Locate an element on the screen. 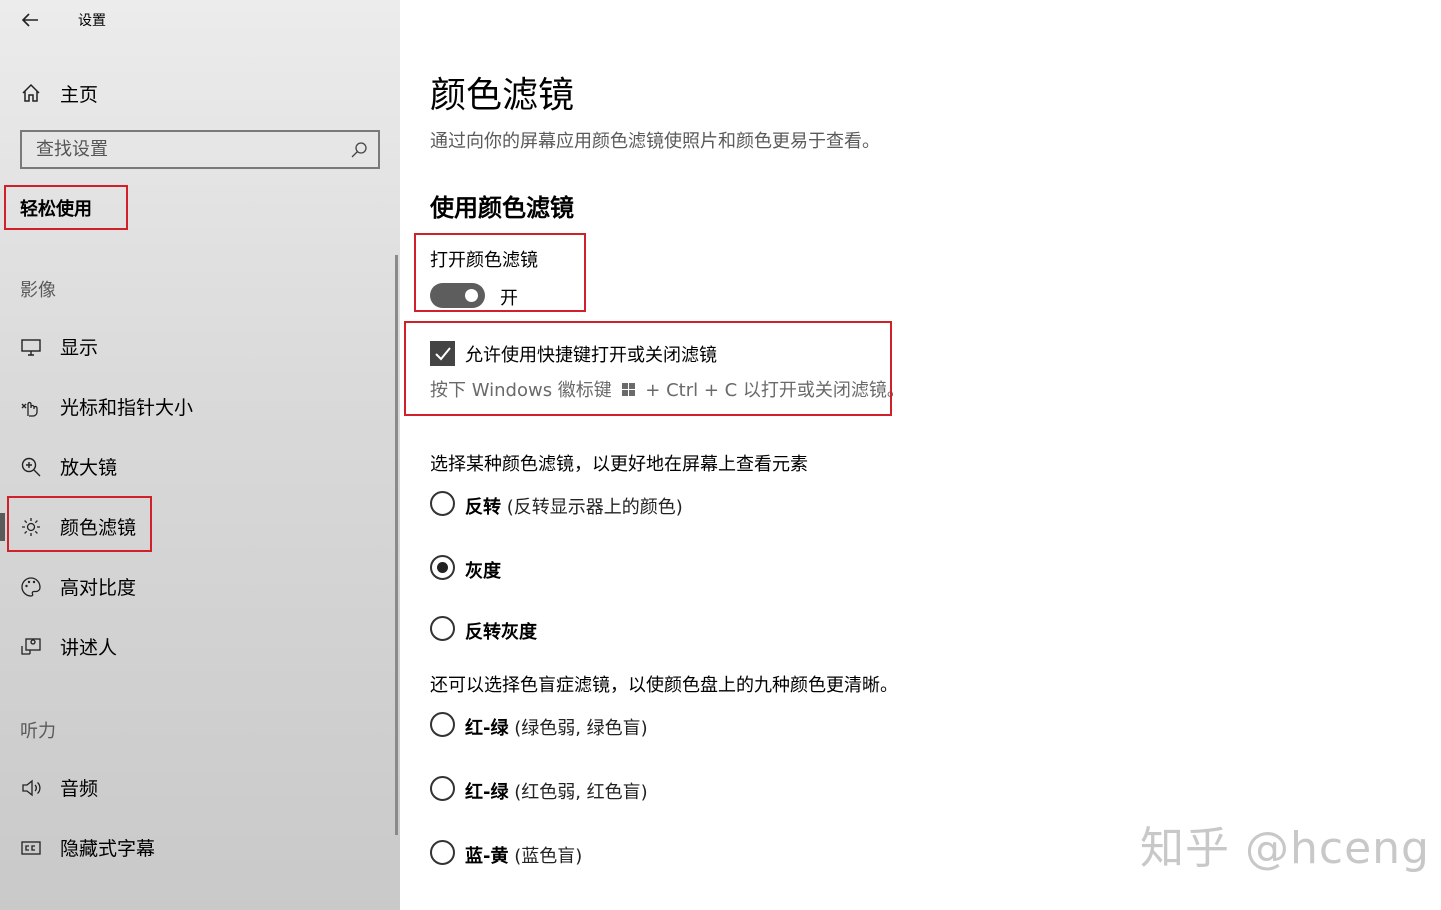 Image resolution: width=1441 pixels, height=910 pixels. home-icon is located at coordinates (31, 93).